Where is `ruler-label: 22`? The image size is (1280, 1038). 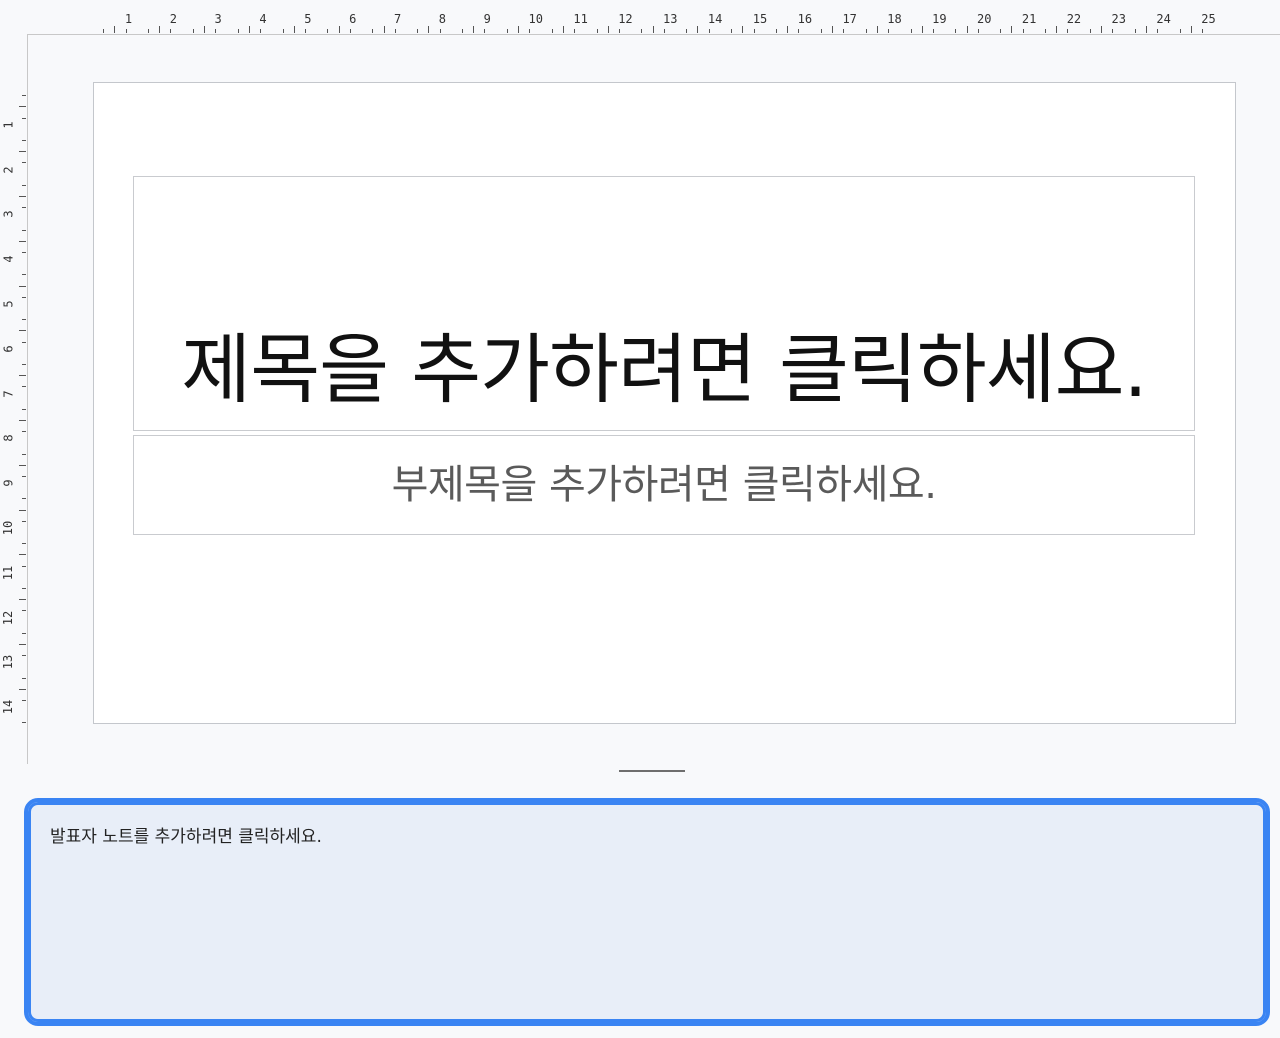 ruler-label: 22 is located at coordinates (1074, 19).